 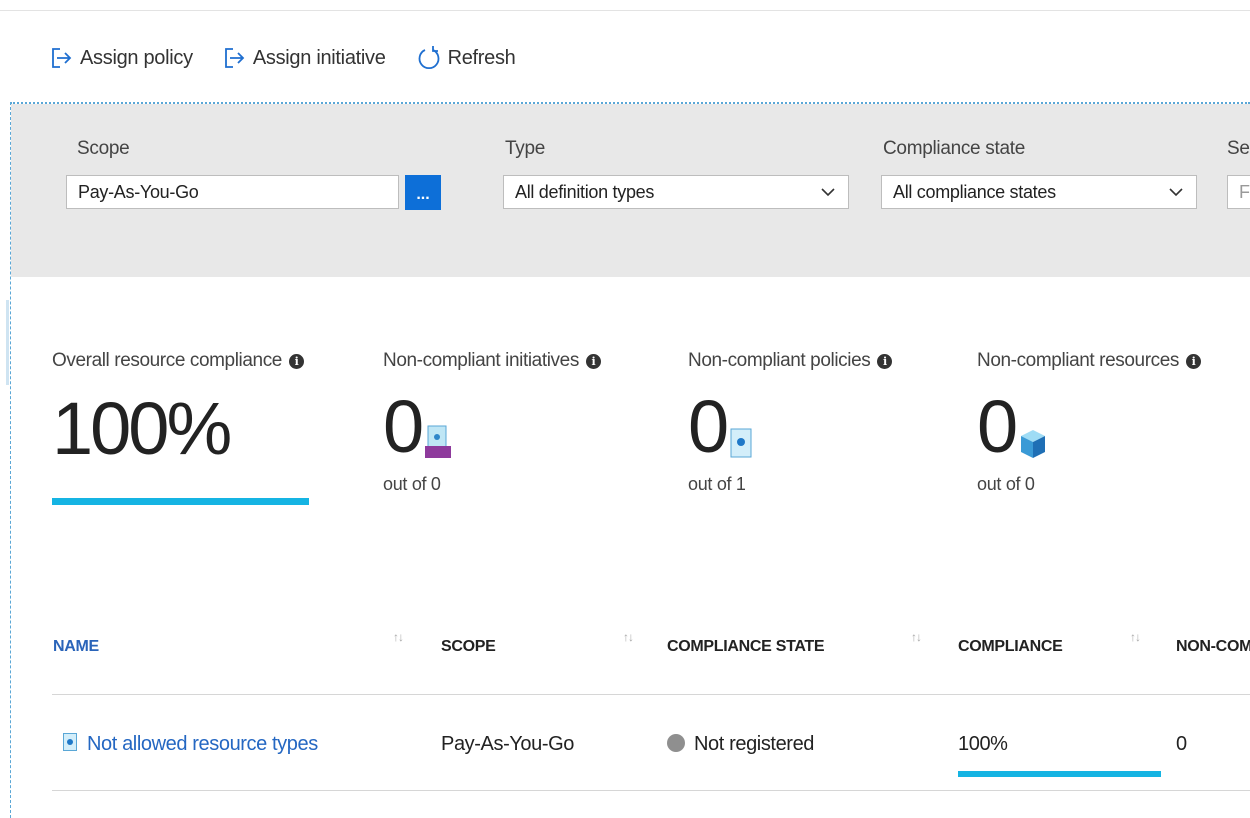 I want to click on overall-compliance-value: 100%, so click(x=142, y=428).